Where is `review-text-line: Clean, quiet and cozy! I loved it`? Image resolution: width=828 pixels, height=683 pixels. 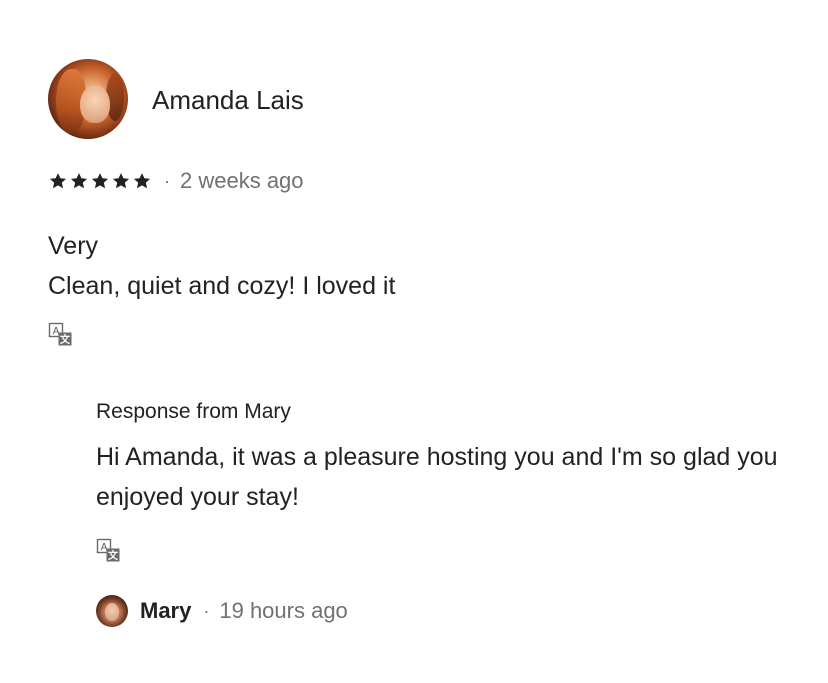
review-text-line: Clean, quiet and cozy! I loved it is located at coordinates (222, 286).